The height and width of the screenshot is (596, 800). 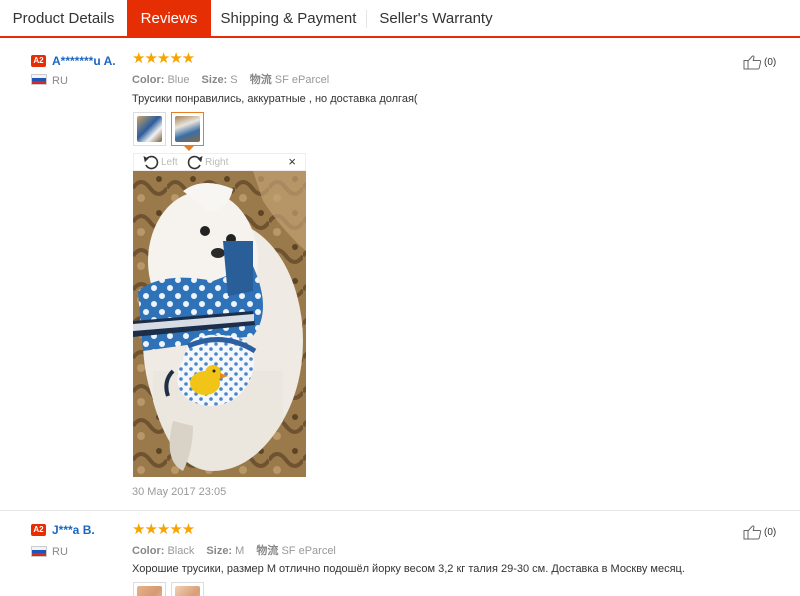 I want to click on review-date: 30 May 2017 23:05, so click(x=179, y=492).